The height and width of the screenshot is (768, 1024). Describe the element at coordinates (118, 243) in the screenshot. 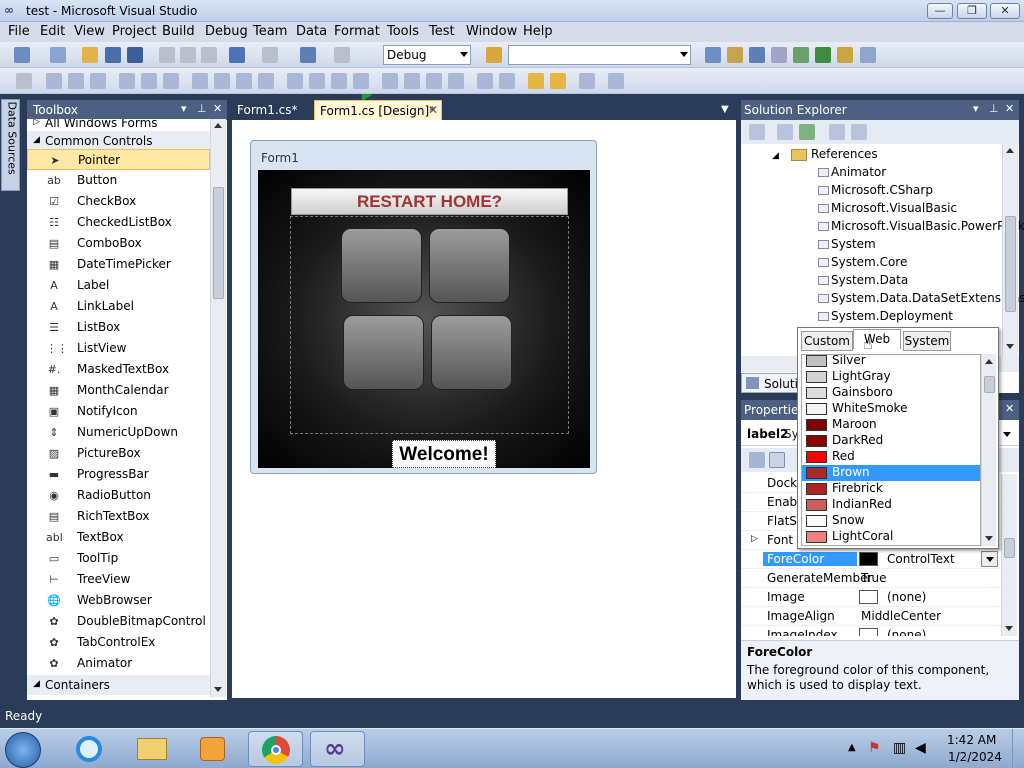

I see `toolbox-item-combobox: ▤ ComboBox` at that location.